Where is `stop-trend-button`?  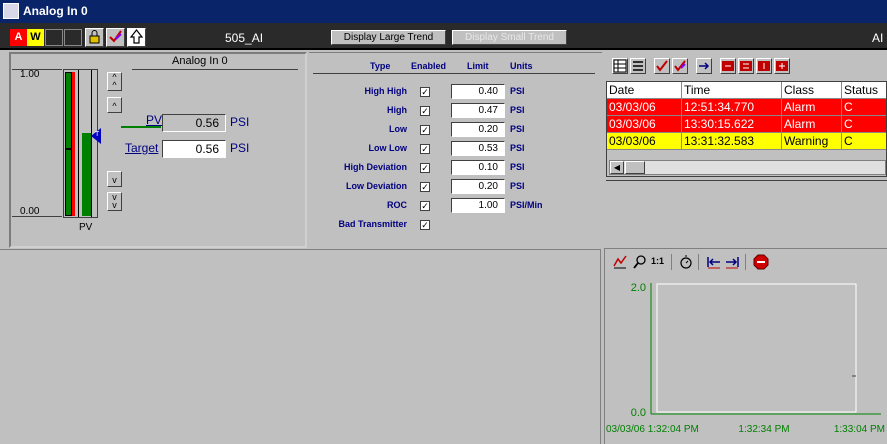 stop-trend-button is located at coordinates (761, 262).